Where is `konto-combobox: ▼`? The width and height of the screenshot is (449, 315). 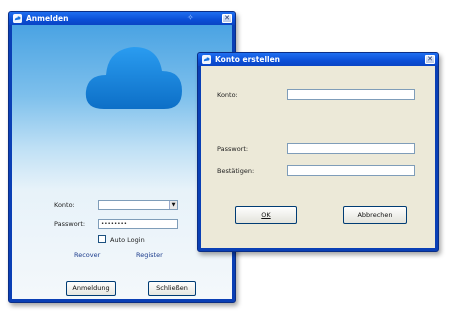
konto-combobox: ▼ is located at coordinates (138, 205).